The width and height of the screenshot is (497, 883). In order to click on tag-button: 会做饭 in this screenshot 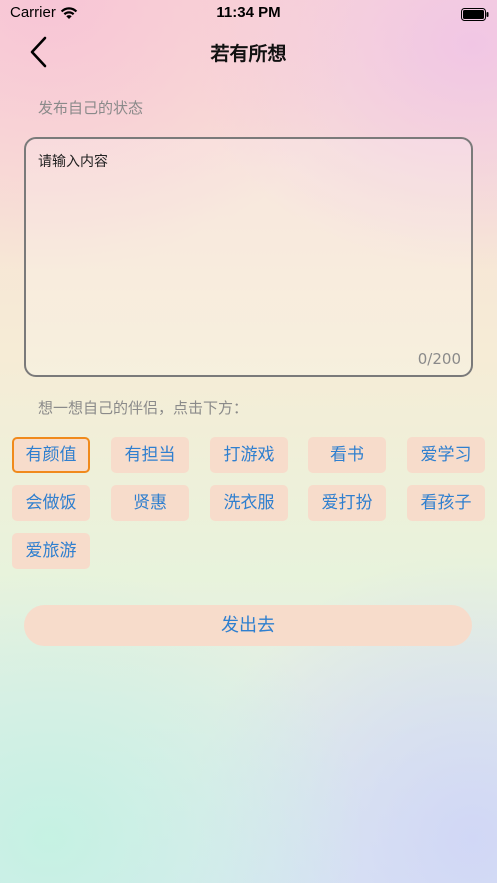, I will do `click(51, 503)`.